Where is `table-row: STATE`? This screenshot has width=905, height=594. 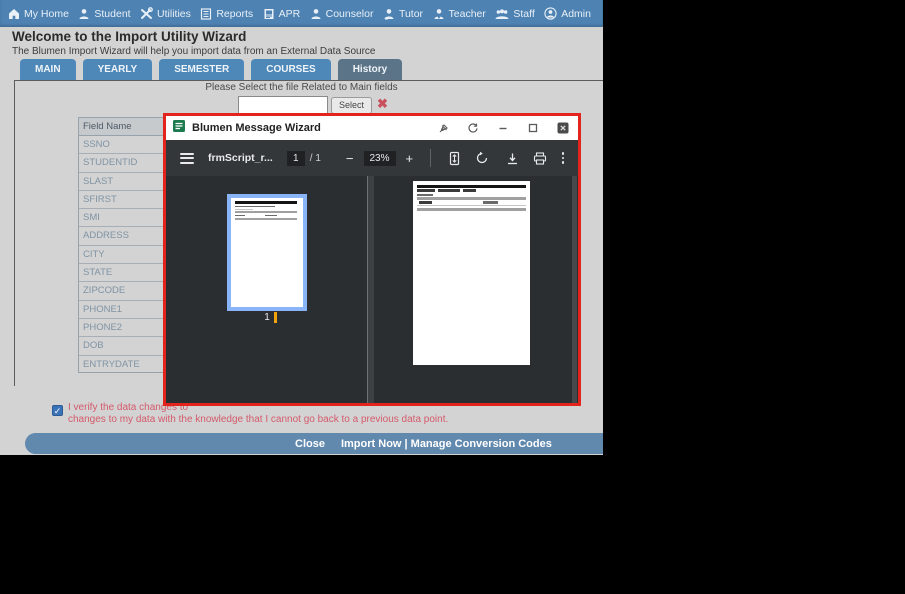 table-row: STATE is located at coordinates (121, 273).